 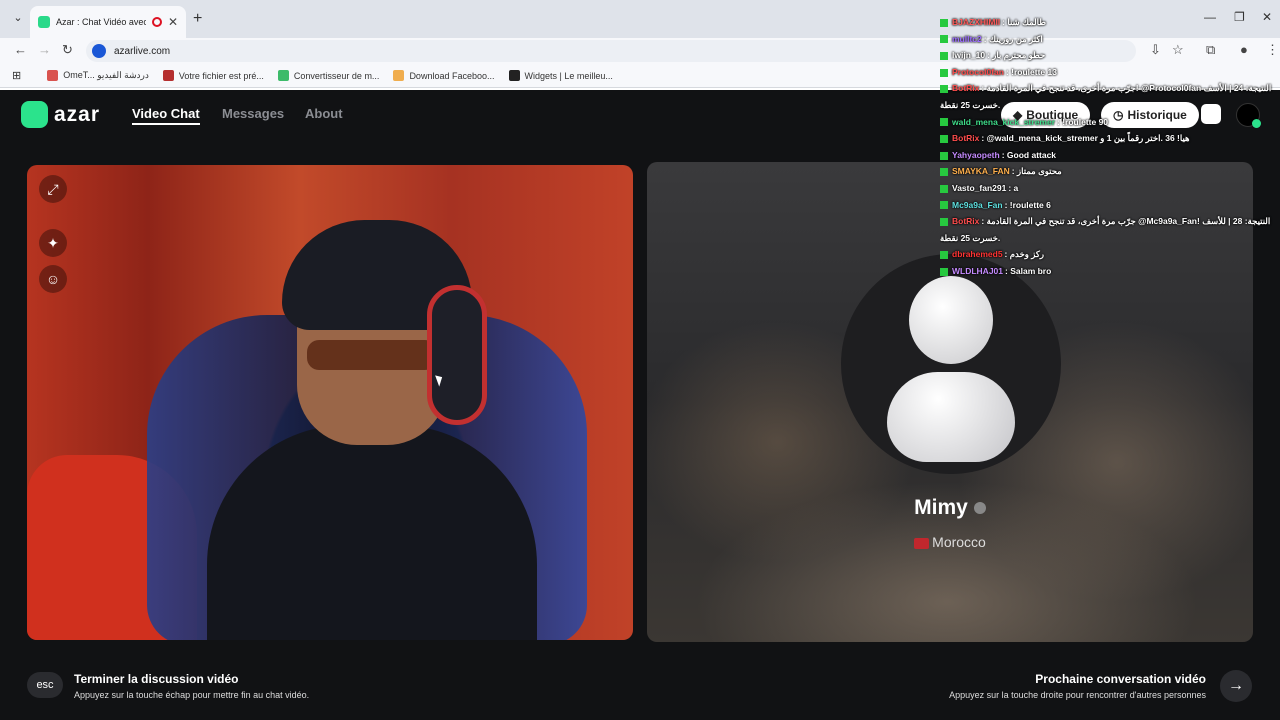 What do you see at coordinates (969, 55) in the screenshot?
I see `chat-username: lwijn_10` at bounding box center [969, 55].